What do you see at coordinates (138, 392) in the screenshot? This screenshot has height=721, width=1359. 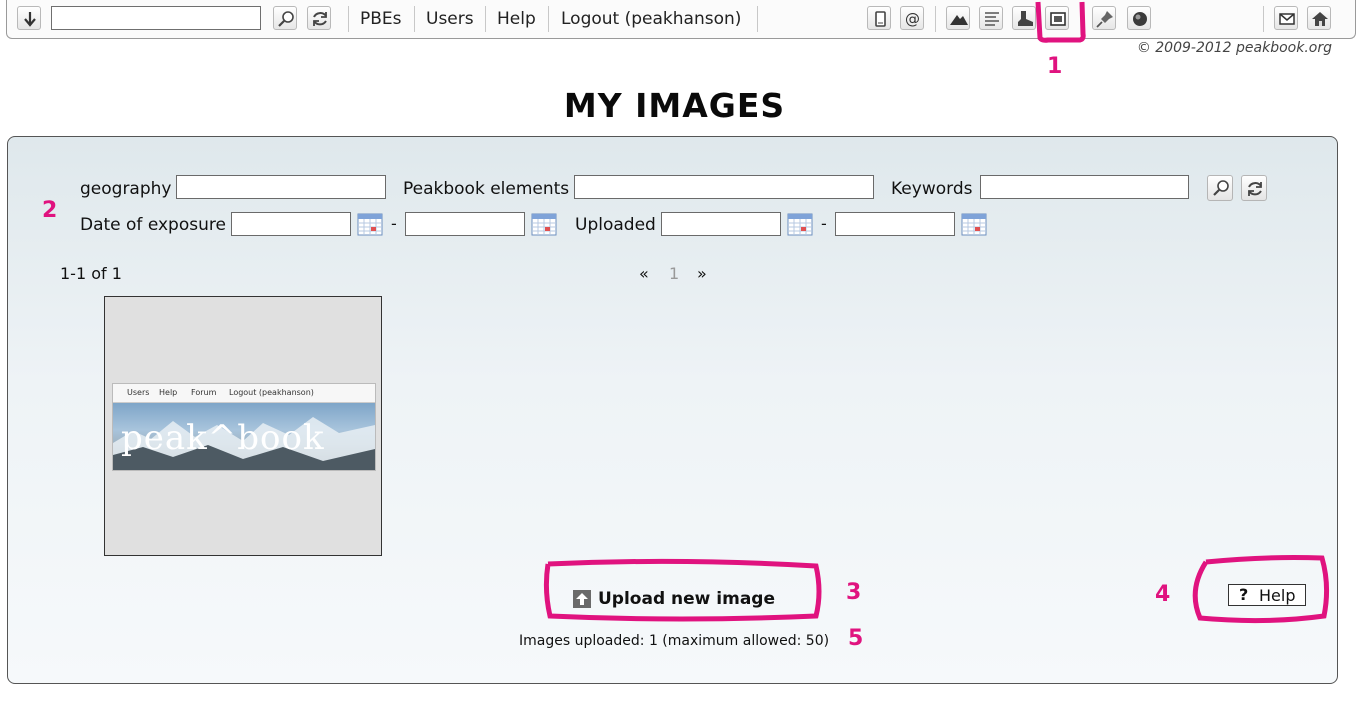 I see `thumbnail-nav-users: Users` at bounding box center [138, 392].